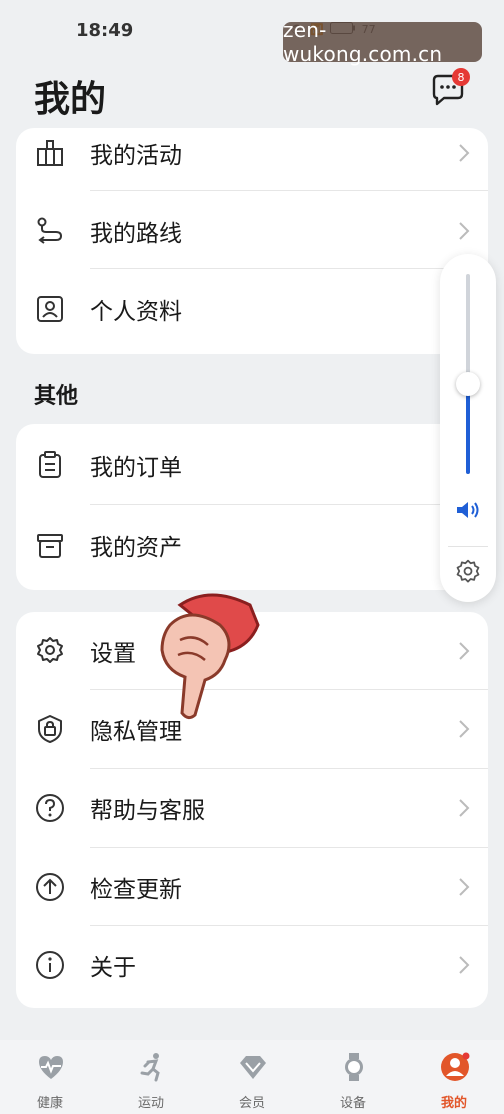 Image resolution: width=504 pixels, height=1114 pixels. What do you see at coordinates (113, 968) in the screenshot?
I see `menu-item-label: 关于` at bounding box center [113, 968].